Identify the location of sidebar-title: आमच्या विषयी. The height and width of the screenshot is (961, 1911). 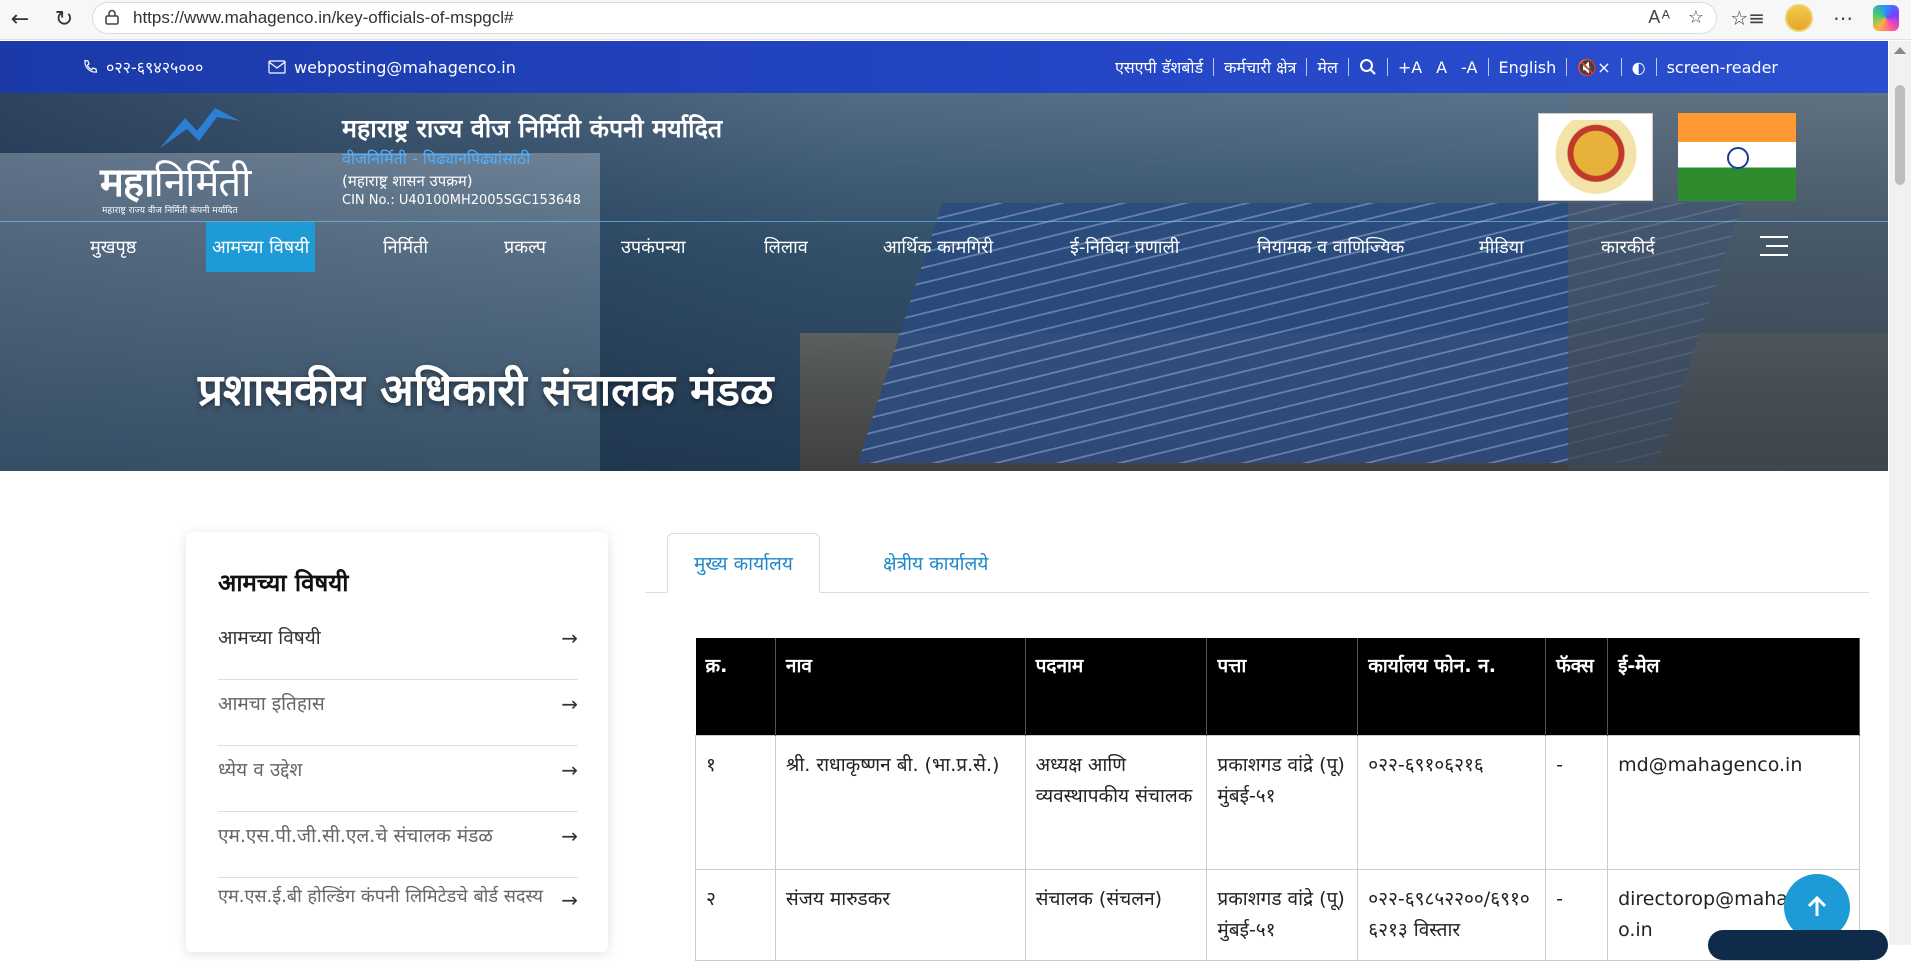
(283, 583).